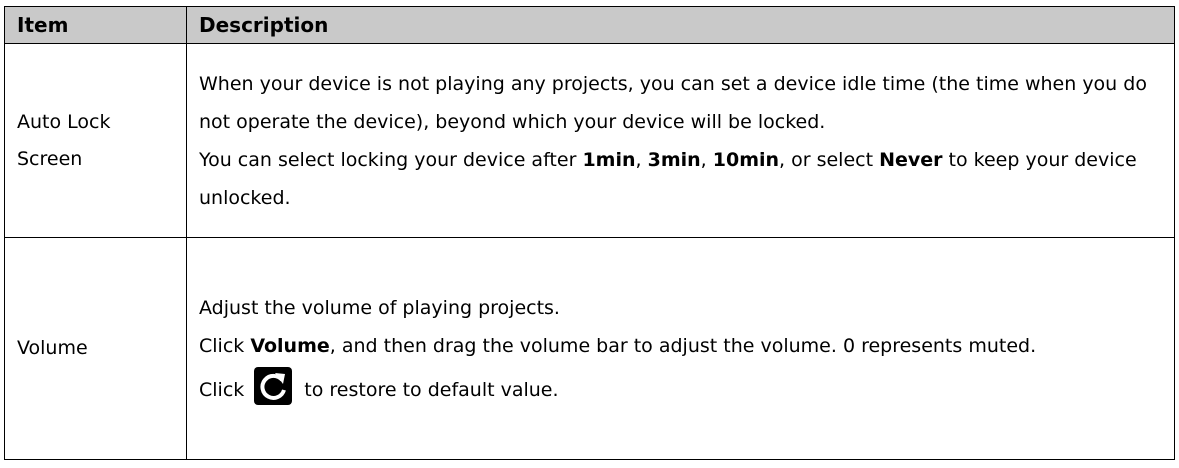 The image size is (1179, 468). What do you see at coordinates (674, 159) in the screenshot?
I see `option-3min: 3min` at bounding box center [674, 159].